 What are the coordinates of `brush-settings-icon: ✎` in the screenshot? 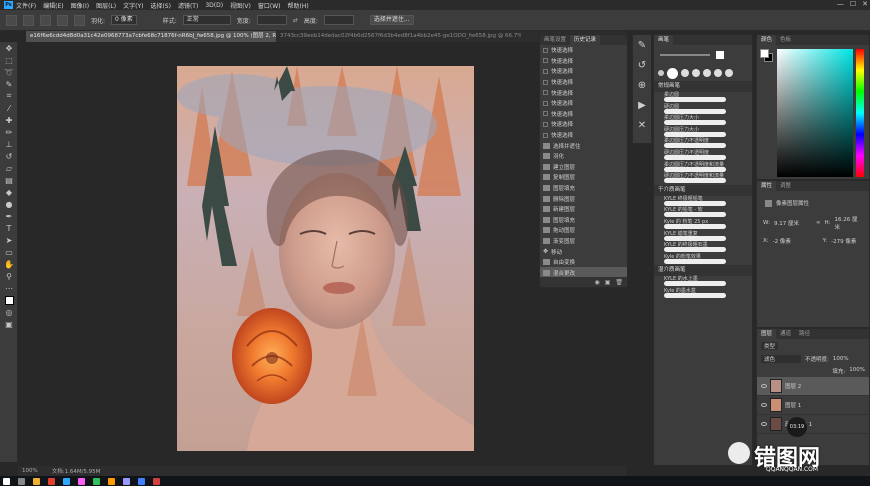 It's located at (642, 45).